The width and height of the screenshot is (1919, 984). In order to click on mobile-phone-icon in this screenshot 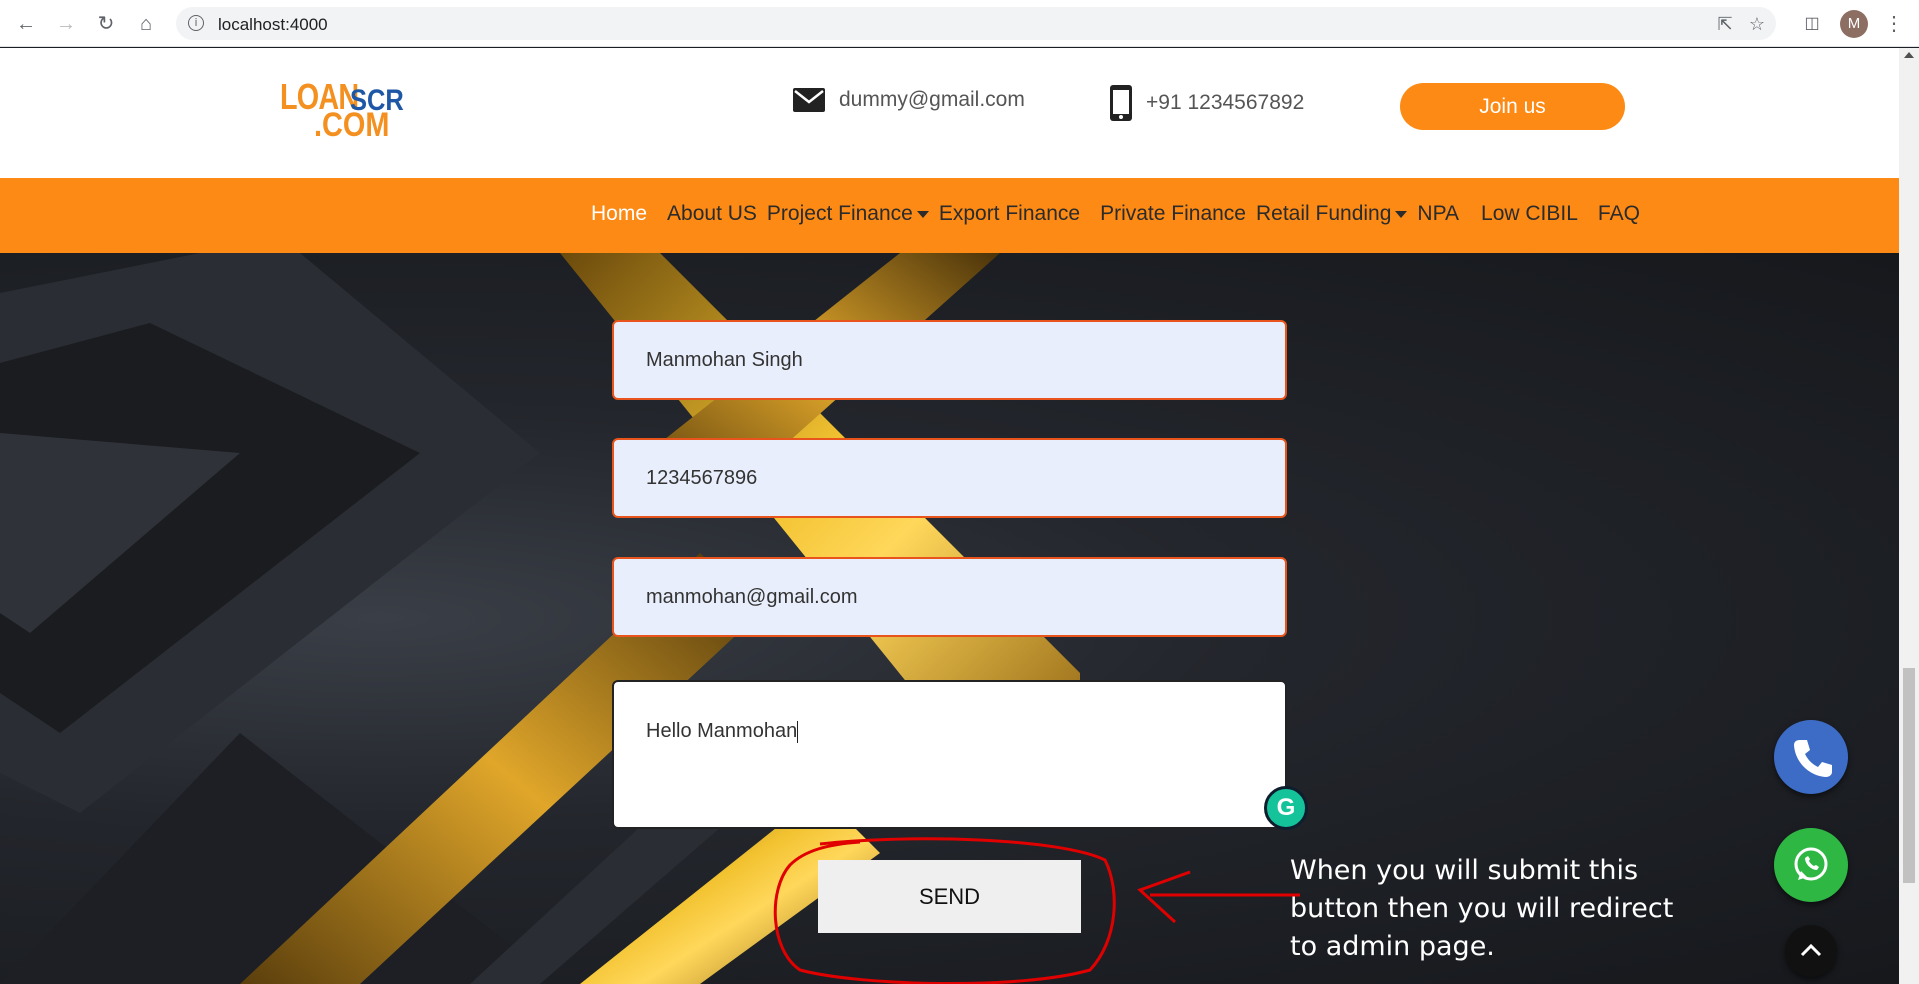, I will do `click(1121, 103)`.